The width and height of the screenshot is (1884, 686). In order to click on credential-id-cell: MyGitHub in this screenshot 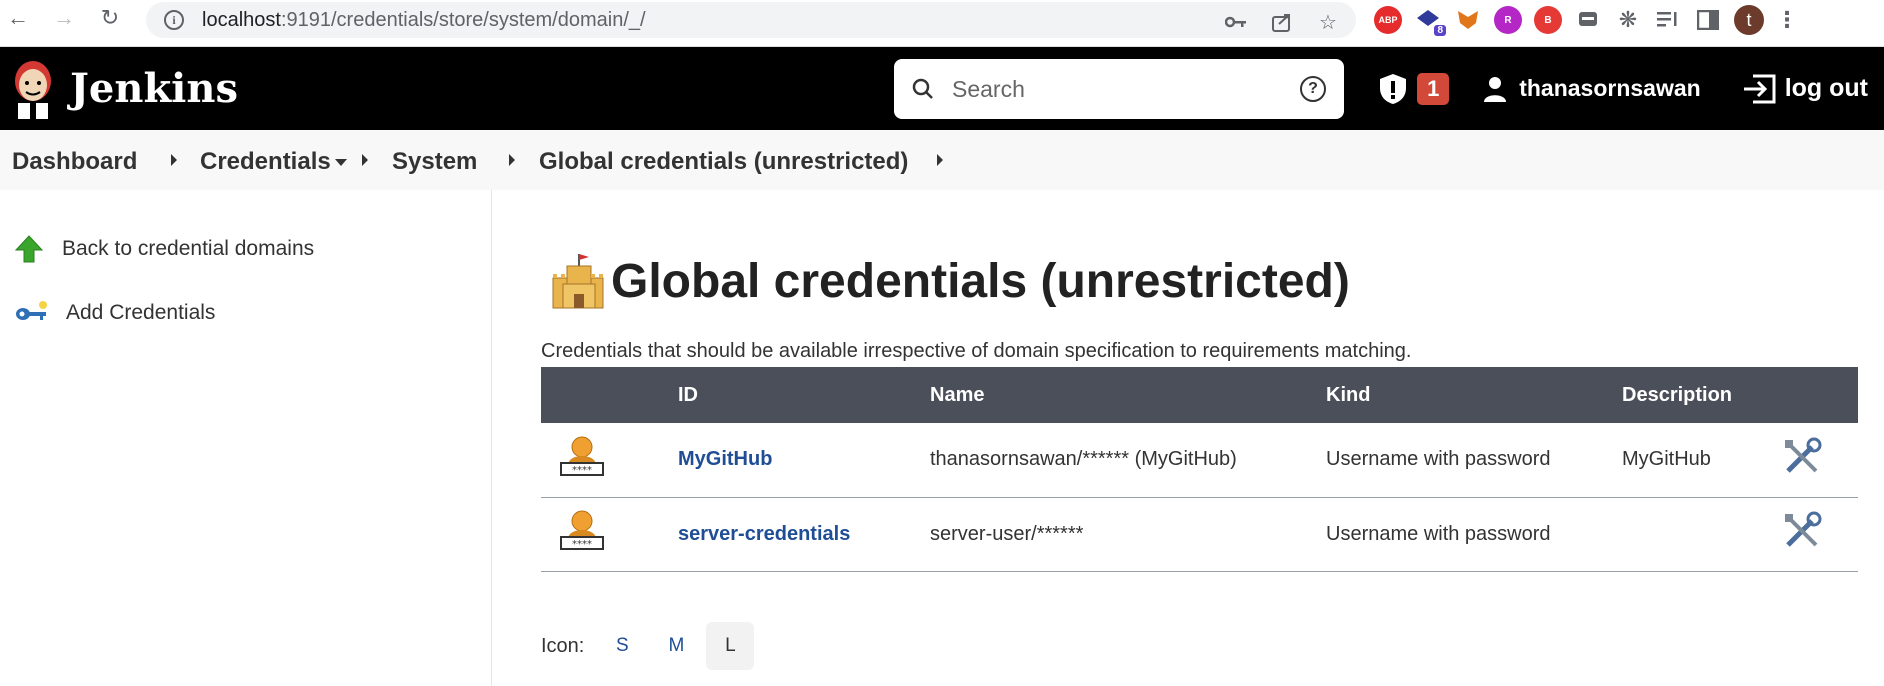, I will do `click(804, 460)`.